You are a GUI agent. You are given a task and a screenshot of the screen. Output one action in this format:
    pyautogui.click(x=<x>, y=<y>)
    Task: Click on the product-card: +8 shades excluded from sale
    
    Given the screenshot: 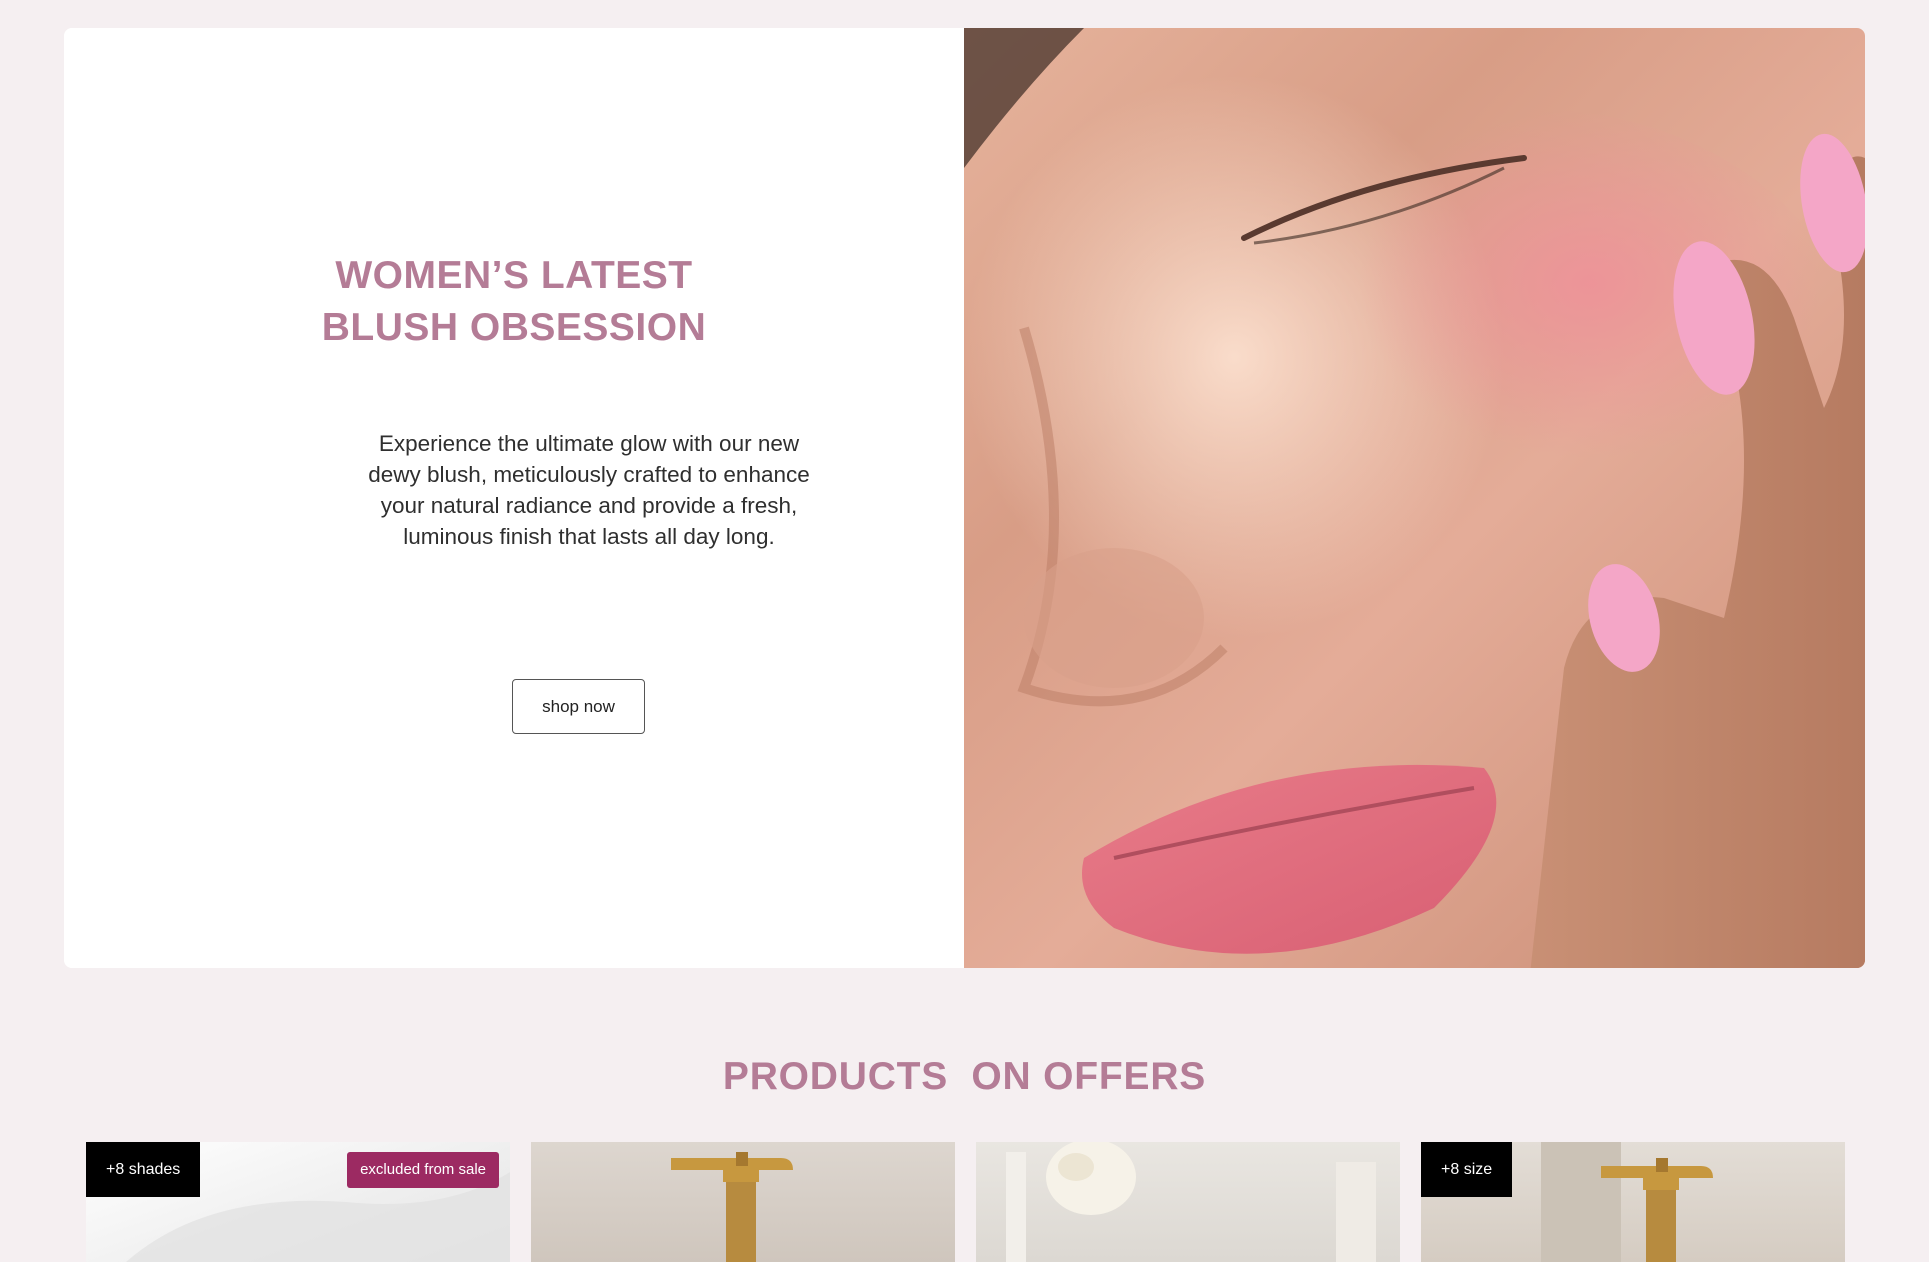 What is the action you would take?
    pyautogui.click(x=298, y=1202)
    